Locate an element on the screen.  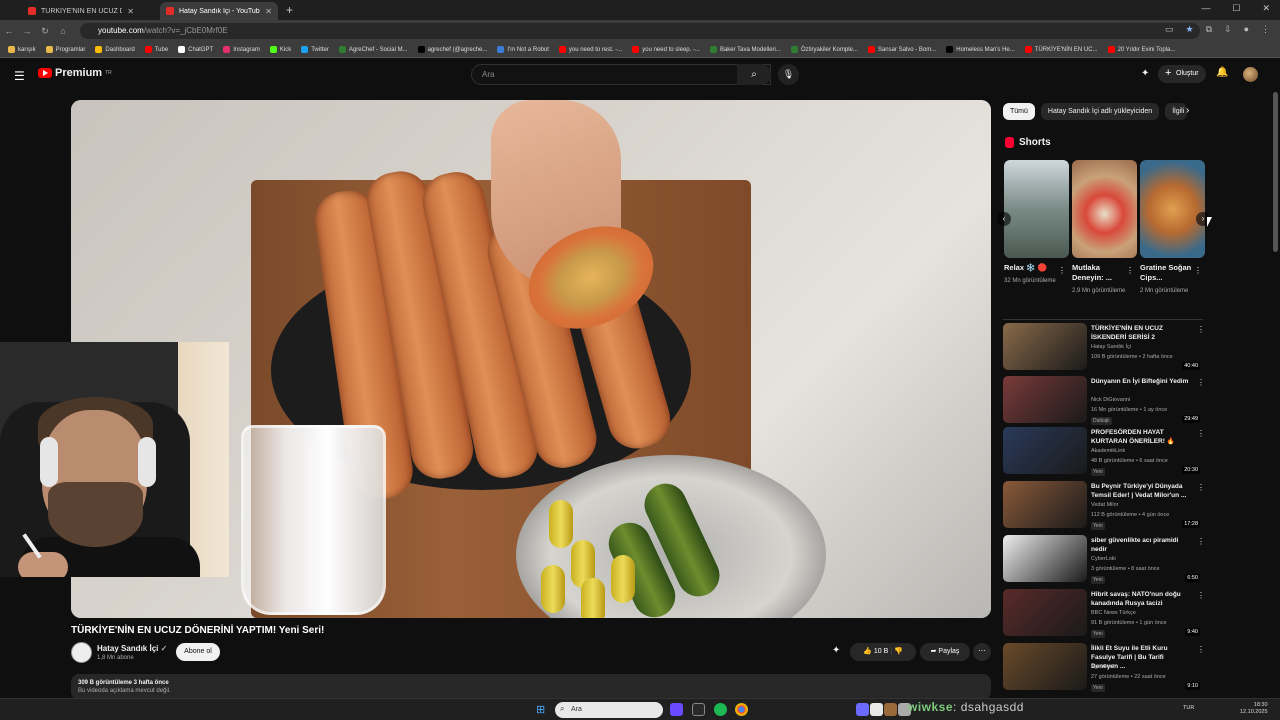
chrome-icon is located at coordinates (741, 709).